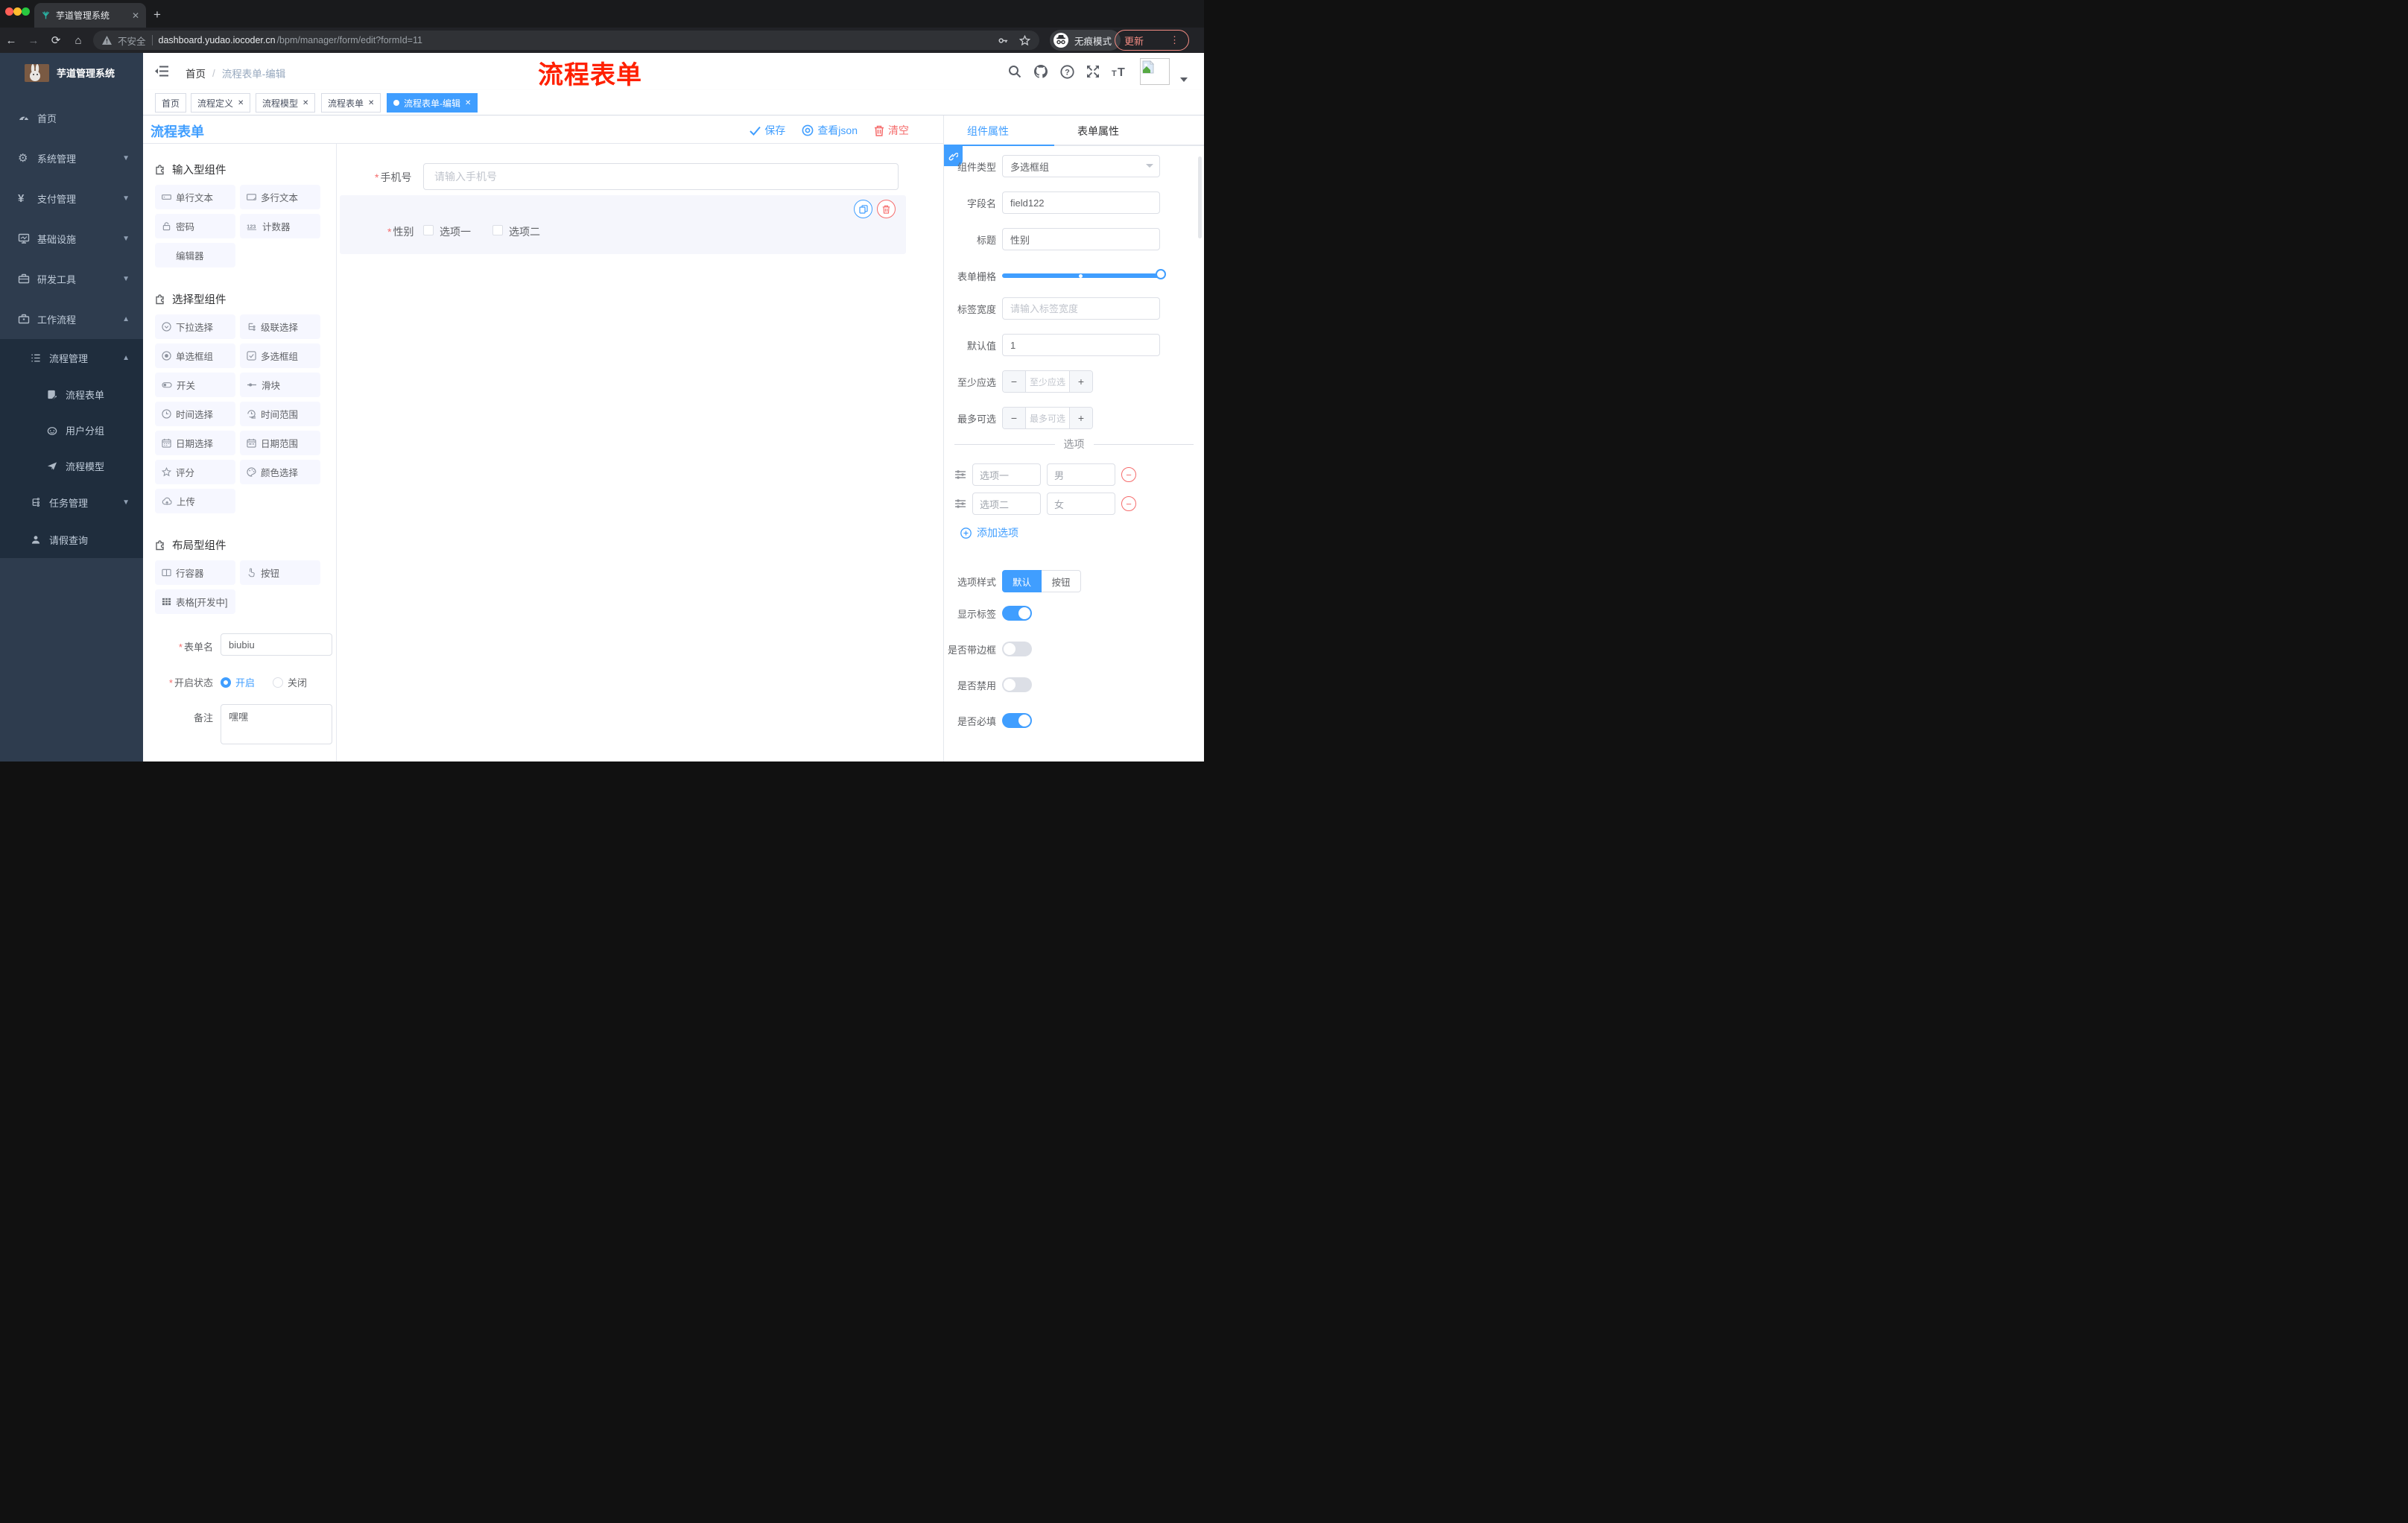 The height and width of the screenshot is (1523, 2408). I want to click on tag-process-model: 流程模型 ✕, so click(286, 103).